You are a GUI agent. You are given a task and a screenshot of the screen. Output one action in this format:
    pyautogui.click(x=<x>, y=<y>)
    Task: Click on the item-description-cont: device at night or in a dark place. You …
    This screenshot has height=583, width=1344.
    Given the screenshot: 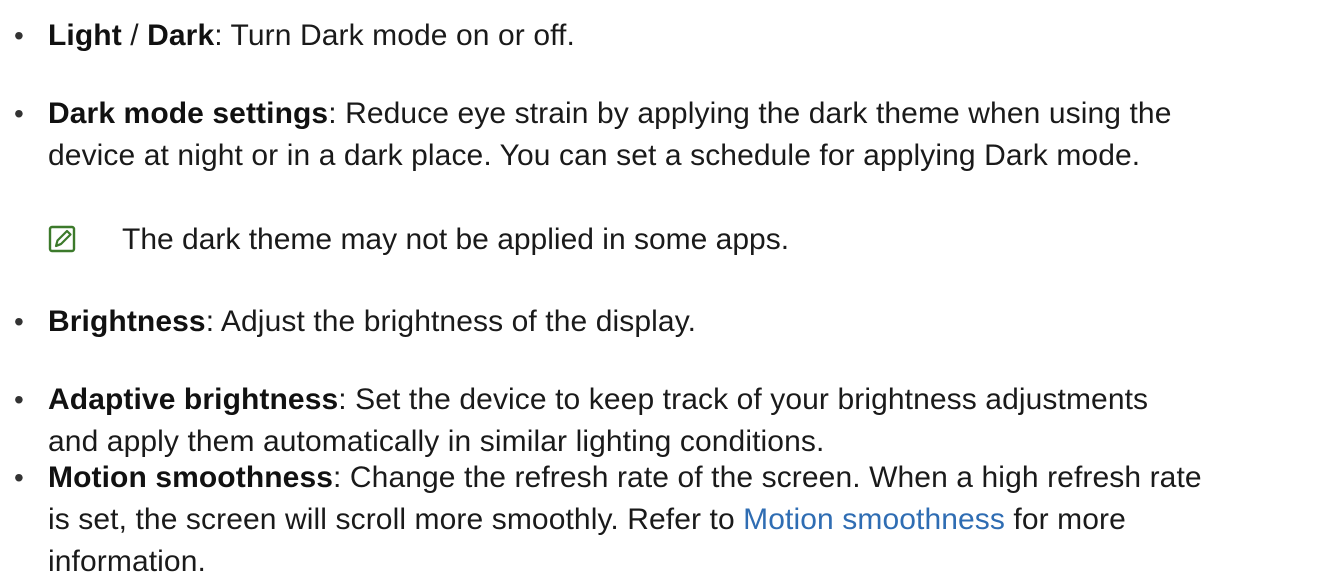 What is the action you would take?
    pyautogui.click(x=594, y=155)
    